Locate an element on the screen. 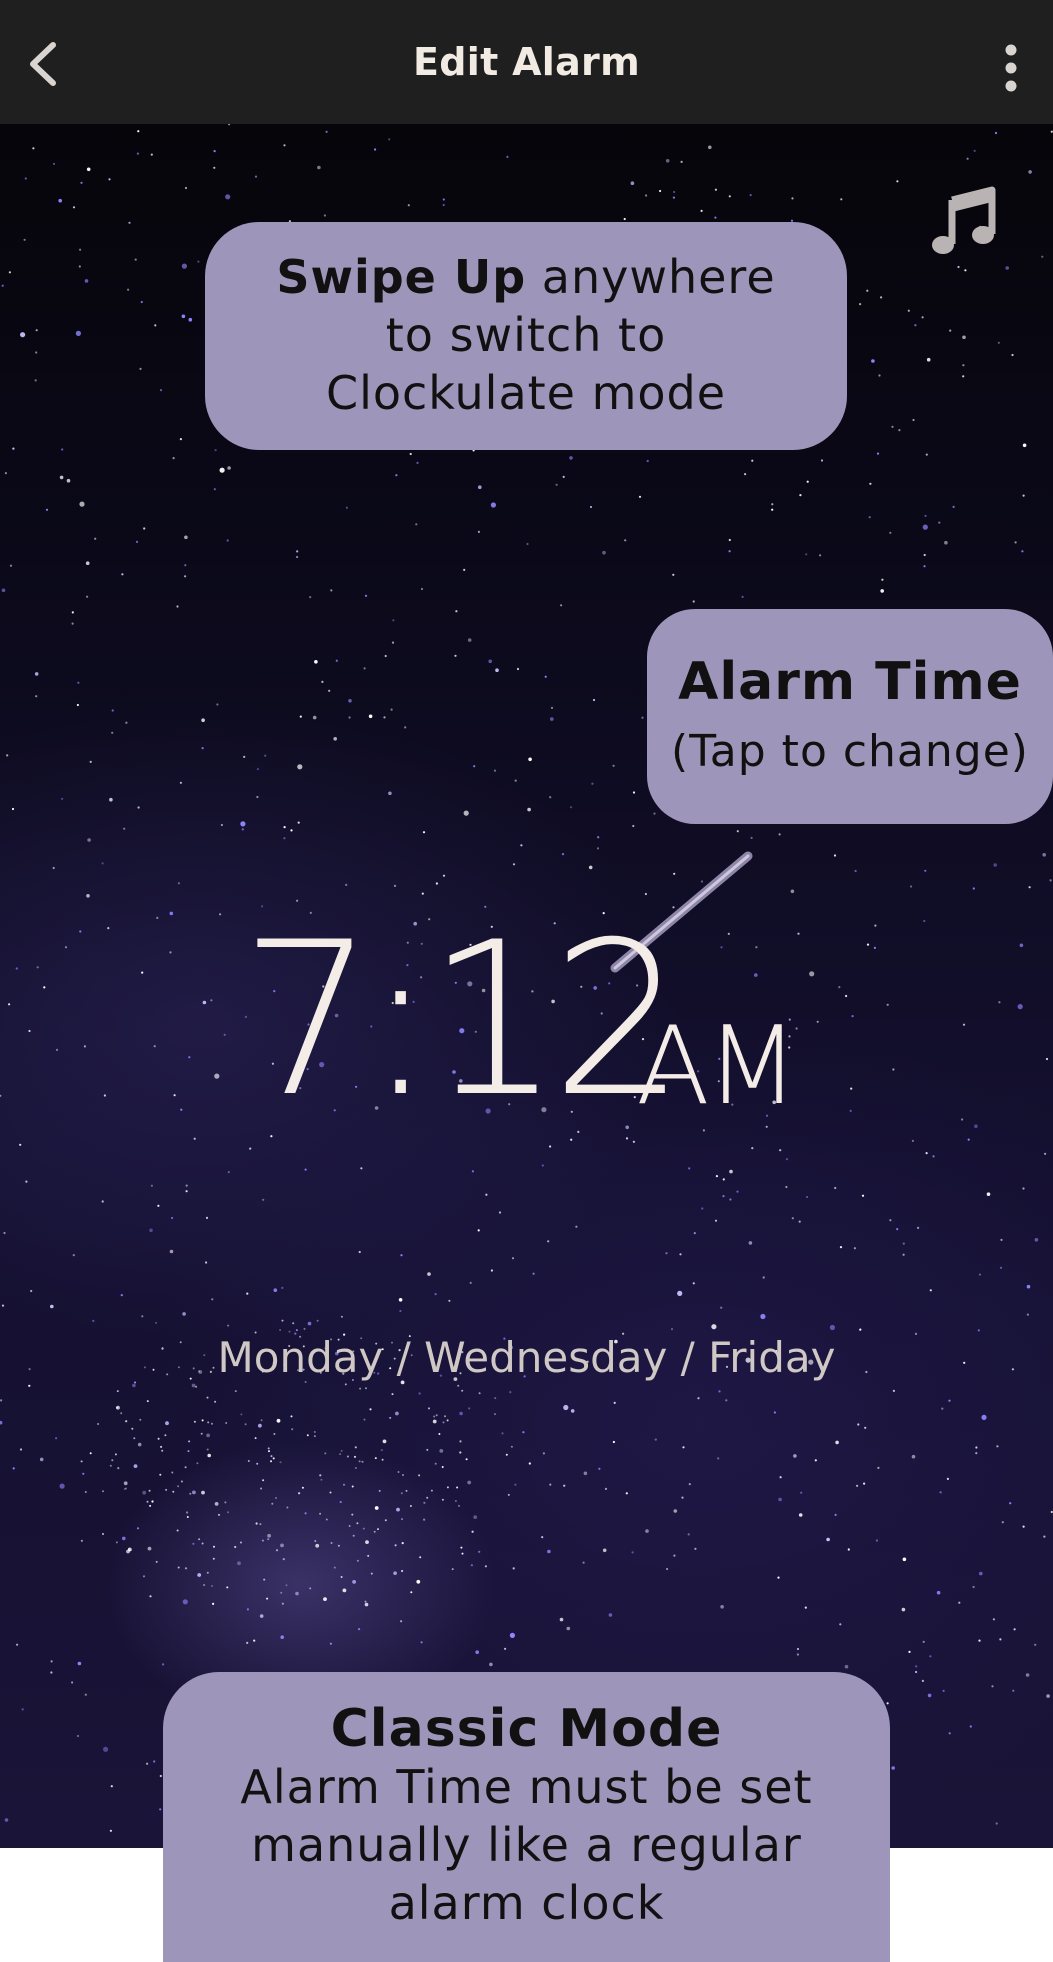  swipe-hint-bold: Swipe Up is located at coordinates (401, 277).